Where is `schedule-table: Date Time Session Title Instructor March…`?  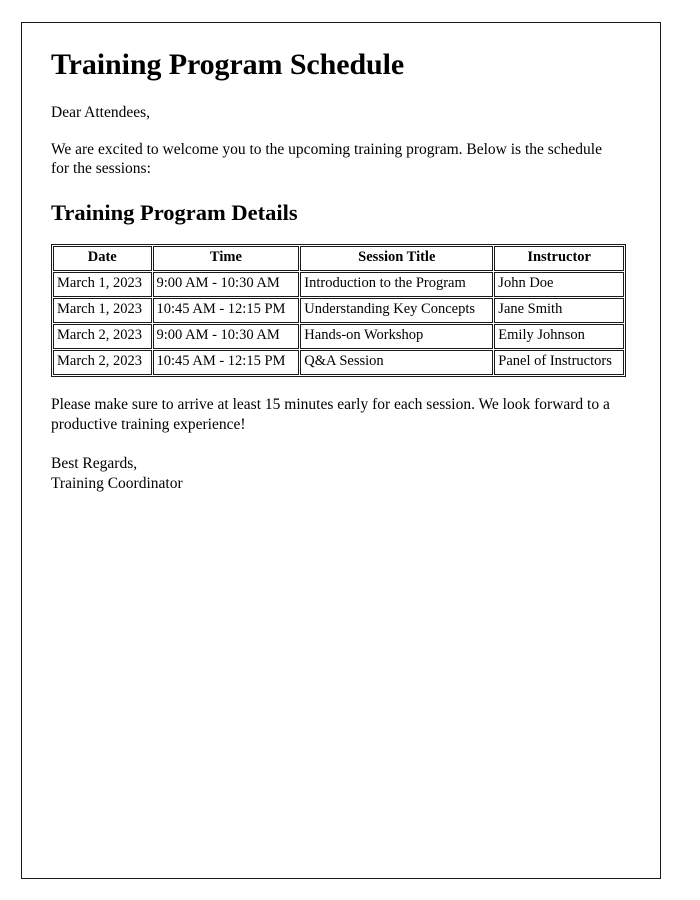
schedule-table: Date Time Session Title Instructor March… is located at coordinates (338, 310).